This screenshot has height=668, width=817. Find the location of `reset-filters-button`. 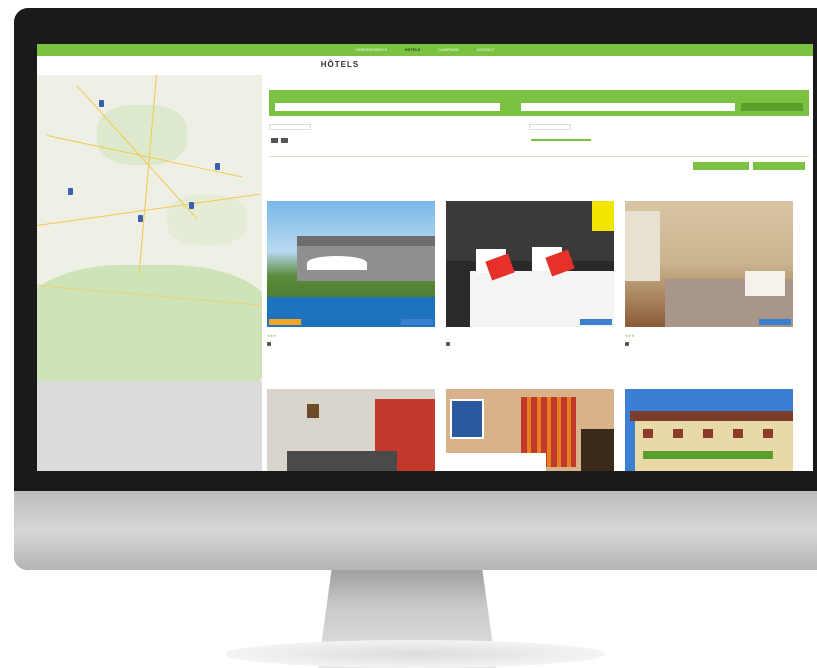

reset-filters-button is located at coordinates (721, 166).